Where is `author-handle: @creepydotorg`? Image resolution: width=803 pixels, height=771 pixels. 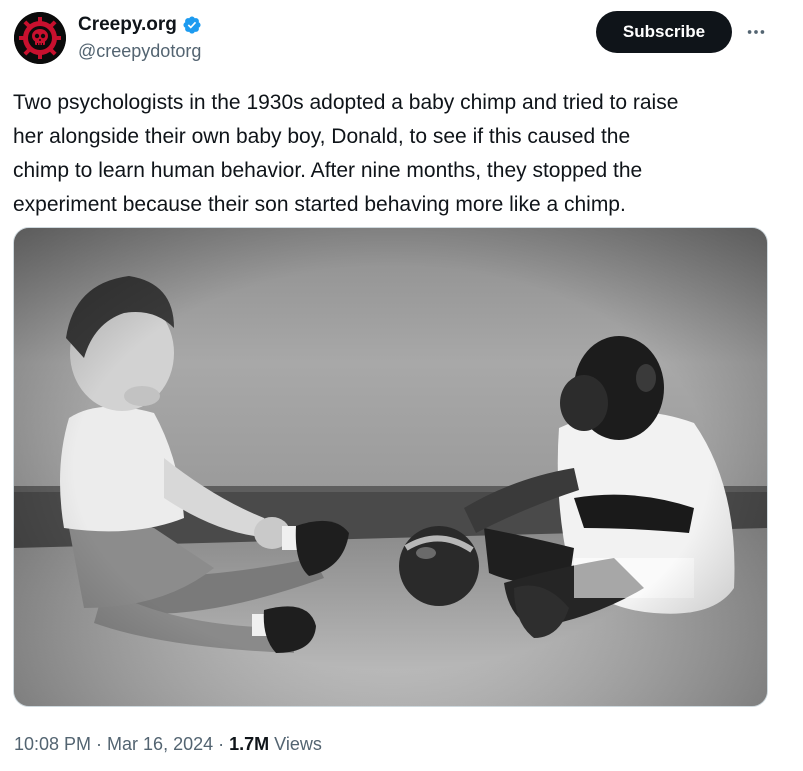 author-handle: @creepydotorg is located at coordinates (139, 51).